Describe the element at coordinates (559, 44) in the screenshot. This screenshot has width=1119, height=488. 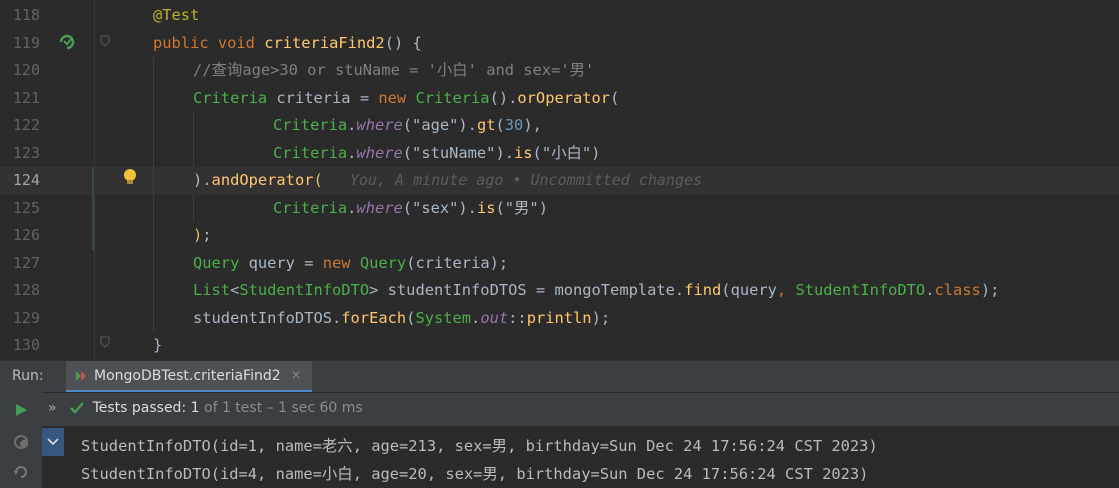
I see `code-line: 119 public void criteriaFind2() {` at that location.